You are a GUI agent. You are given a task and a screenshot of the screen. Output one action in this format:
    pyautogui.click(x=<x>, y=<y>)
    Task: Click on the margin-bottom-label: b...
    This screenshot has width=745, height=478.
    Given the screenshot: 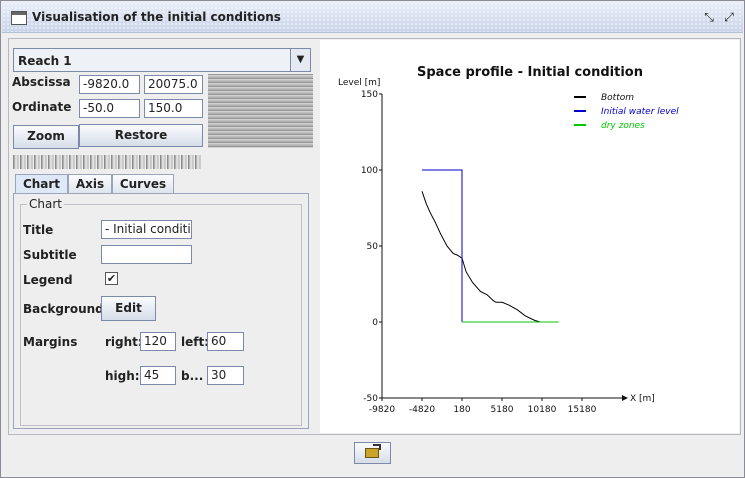 What is the action you would take?
    pyautogui.click(x=192, y=376)
    